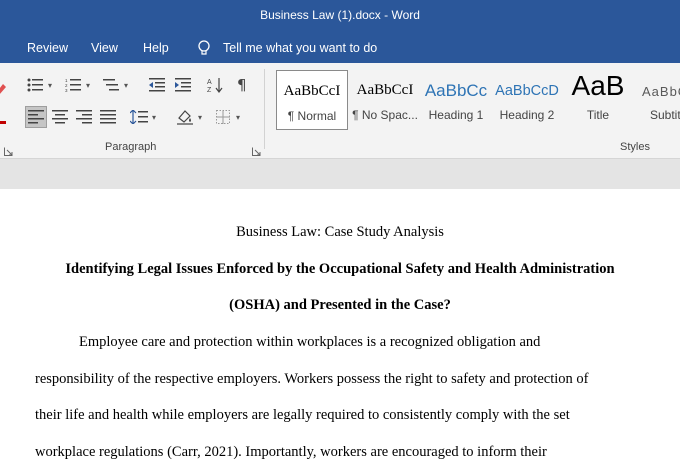 The image size is (680, 461). What do you see at coordinates (223, 117) in the screenshot?
I see `borders-icon` at bounding box center [223, 117].